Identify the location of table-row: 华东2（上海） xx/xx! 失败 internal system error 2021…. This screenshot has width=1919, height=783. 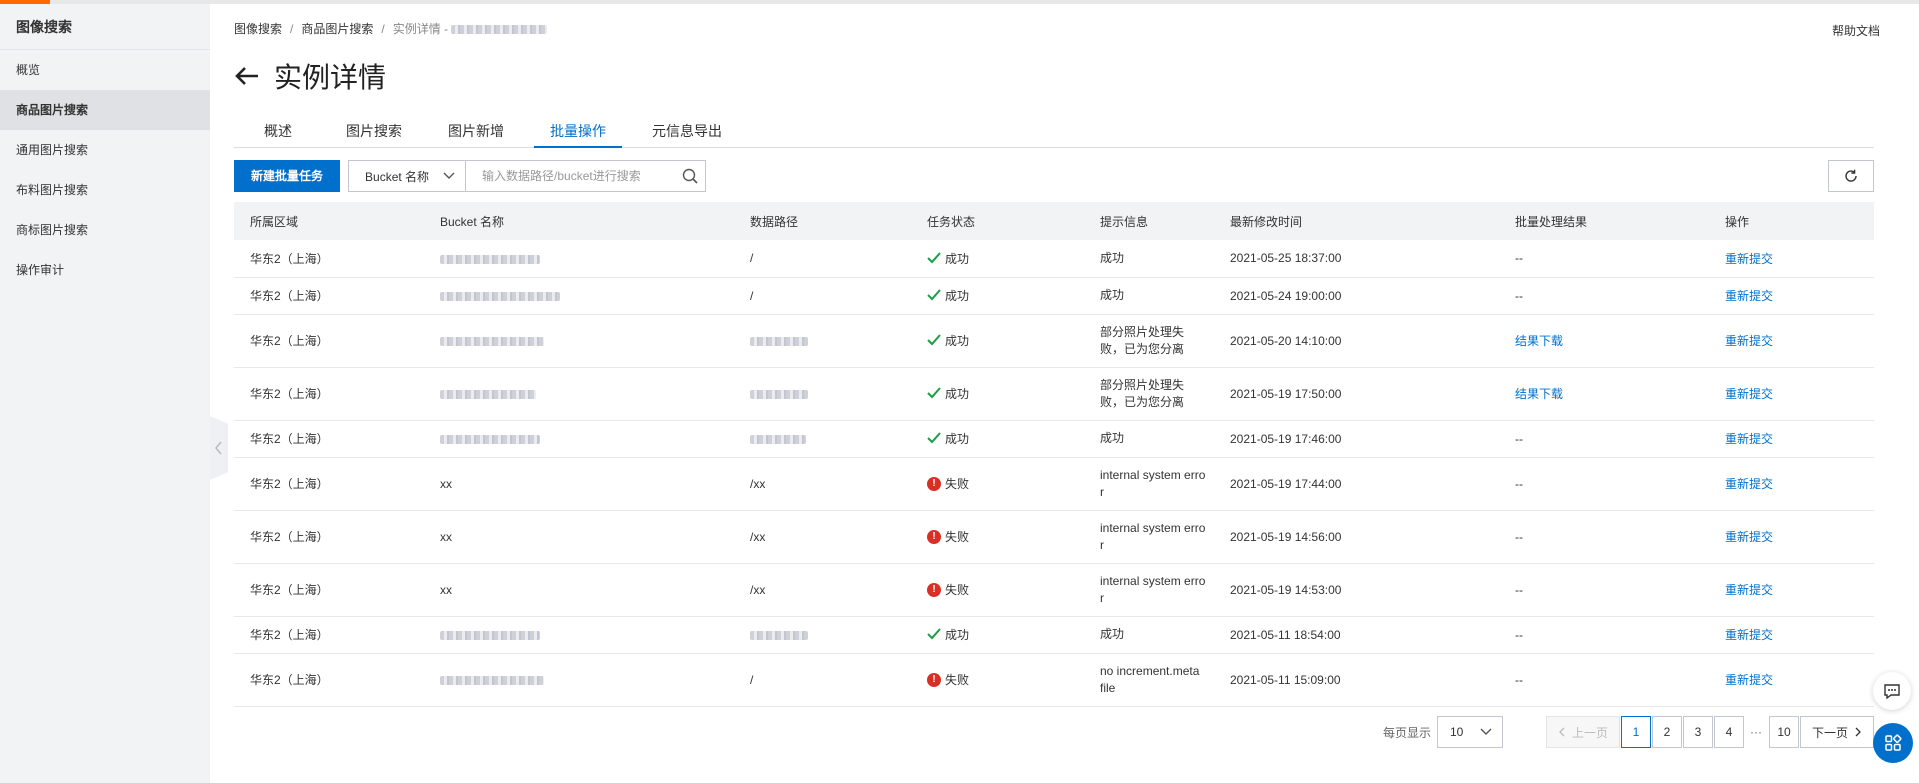
(1054, 483).